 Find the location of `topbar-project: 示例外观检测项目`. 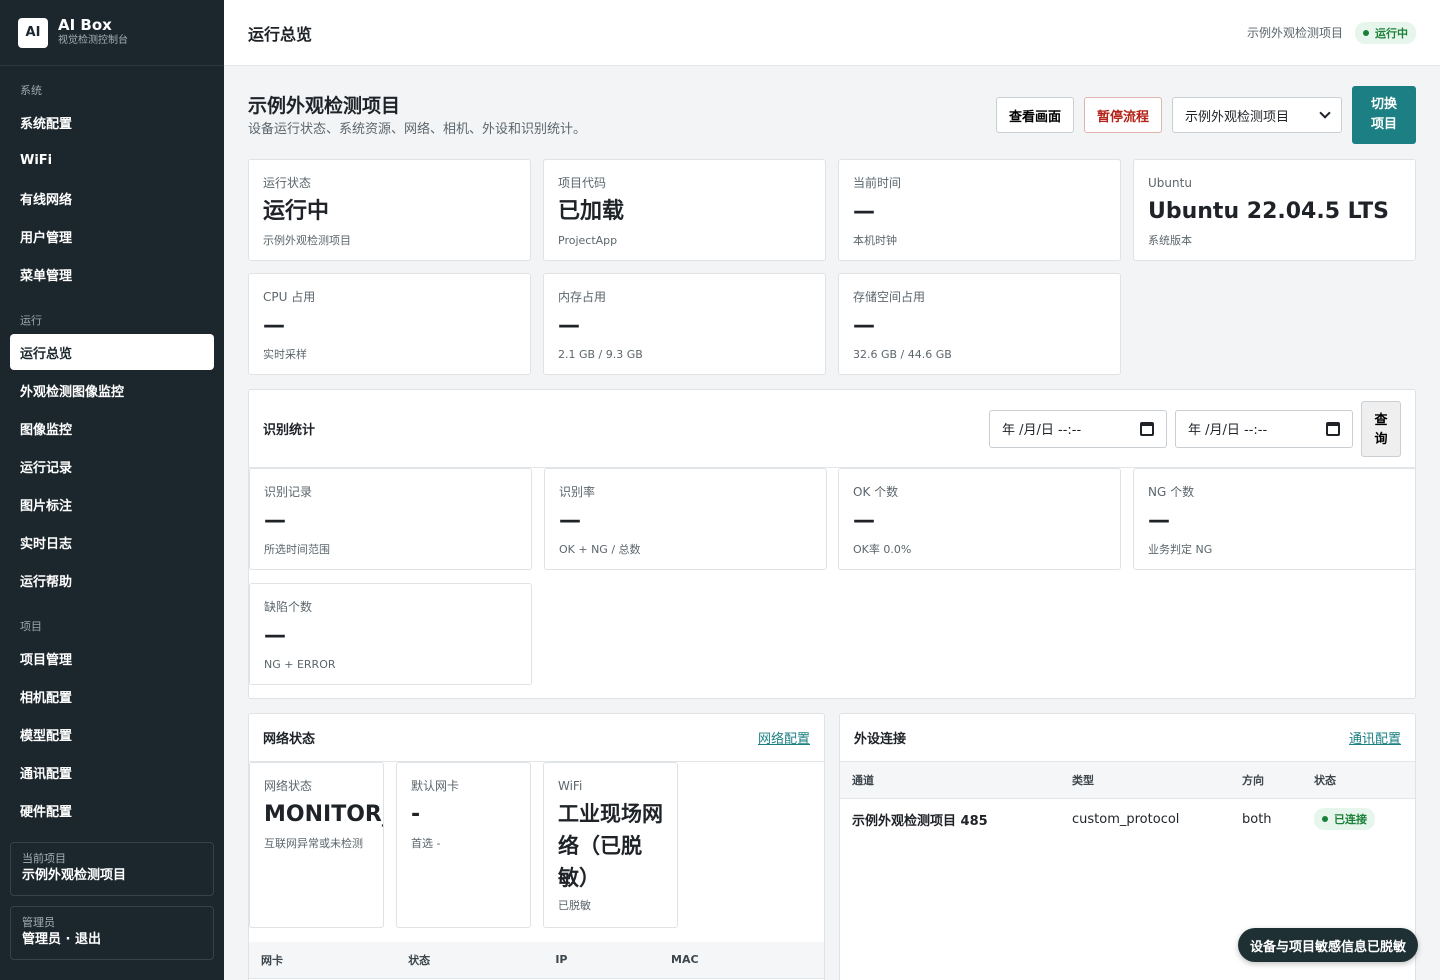

topbar-project: 示例外观检测项目 is located at coordinates (1294, 33).